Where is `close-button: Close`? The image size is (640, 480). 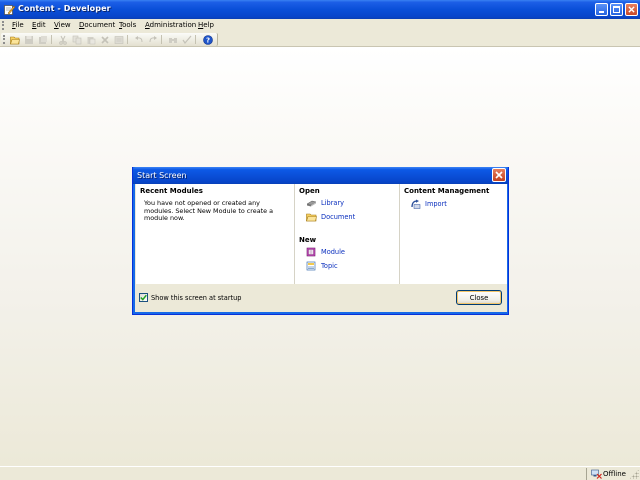 close-button: Close is located at coordinates (479, 297).